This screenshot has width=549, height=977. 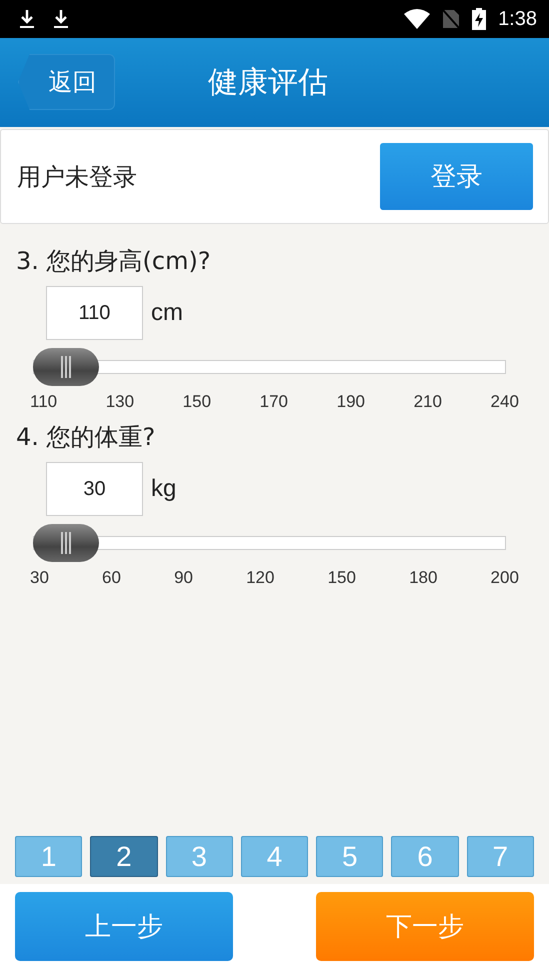 What do you see at coordinates (114, 261) in the screenshot?
I see `question-label: 3. 您的身高(cm)?` at bounding box center [114, 261].